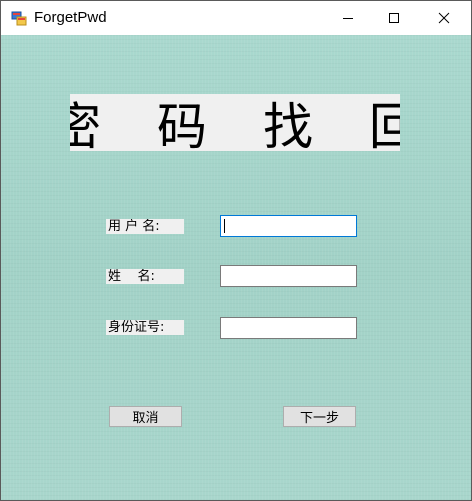 Image resolution: width=472 pixels, height=501 pixels. What do you see at coordinates (224, 226) in the screenshot?
I see `text-caret` at bounding box center [224, 226].